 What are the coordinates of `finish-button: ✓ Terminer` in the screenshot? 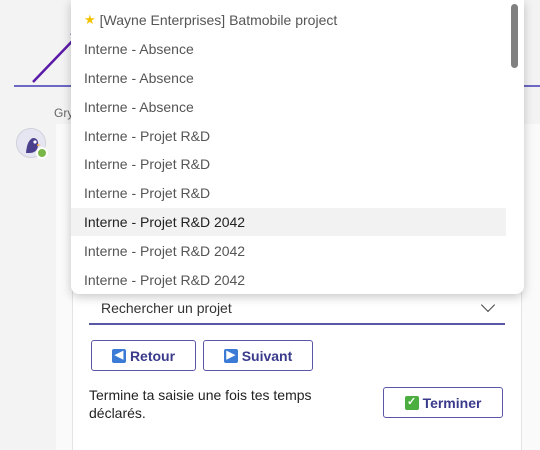 It's located at (443, 402).